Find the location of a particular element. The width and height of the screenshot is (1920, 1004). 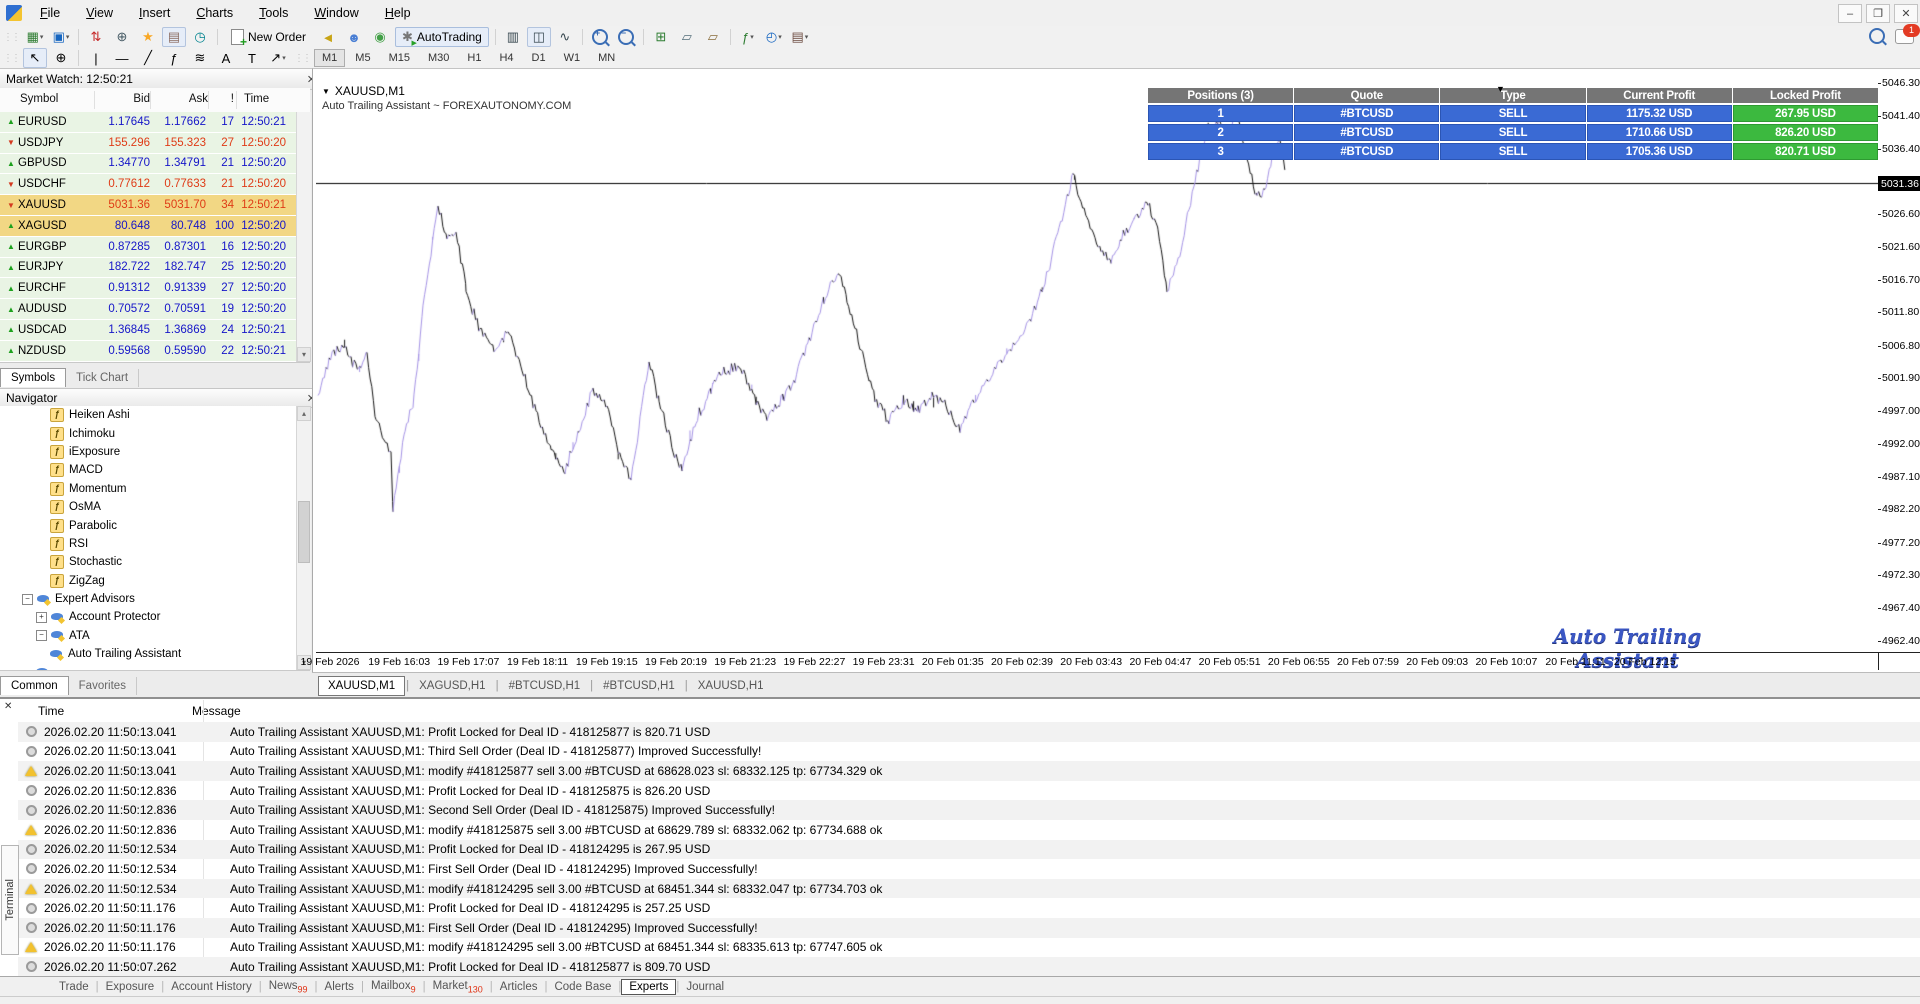

market-watch-row-eurusd: ▲ EURUSD 1.17645 1.17662 17 12:50:21 is located at coordinates (148, 122).